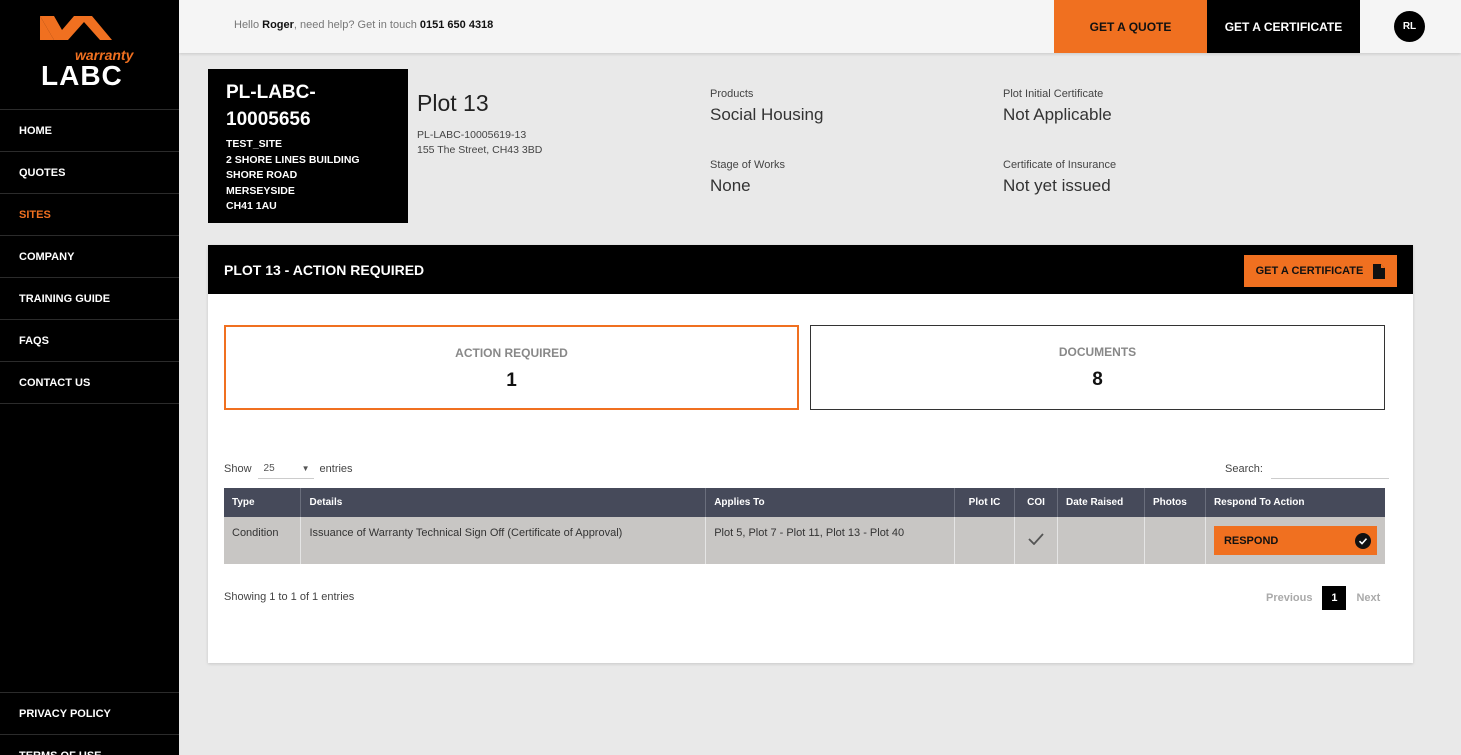 The image size is (1461, 755). I want to click on pagination-previous: Previous, so click(1289, 598).